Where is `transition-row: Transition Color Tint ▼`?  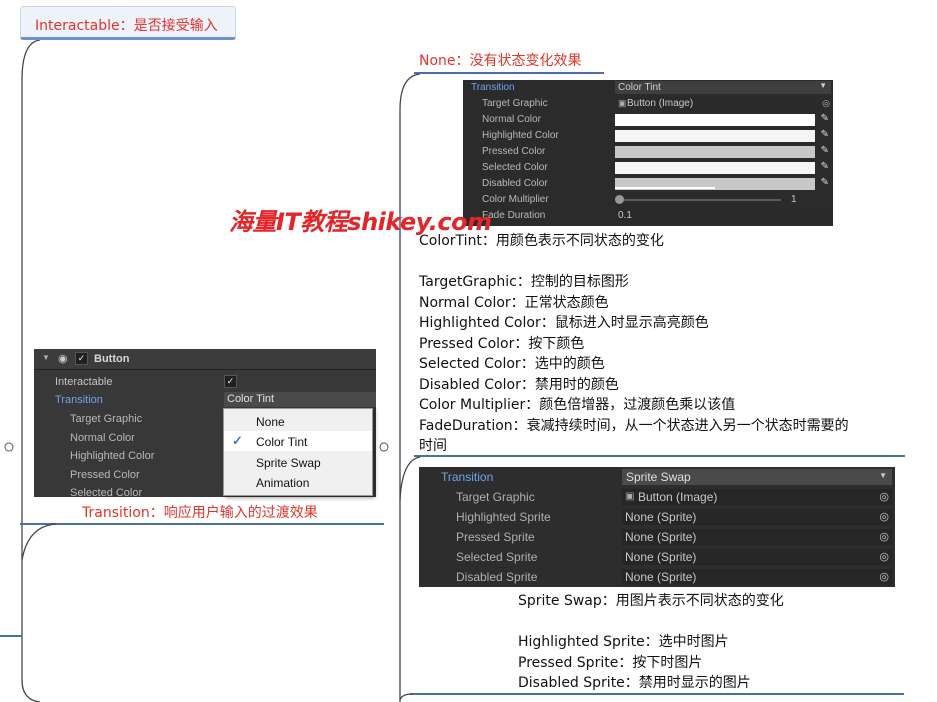
transition-row: Transition Color Tint ▼ is located at coordinates (648, 88).